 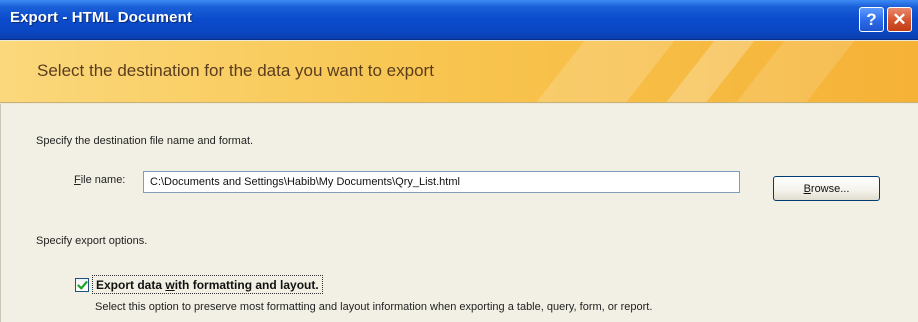 I want to click on close-icon: ✕, so click(x=899, y=19).